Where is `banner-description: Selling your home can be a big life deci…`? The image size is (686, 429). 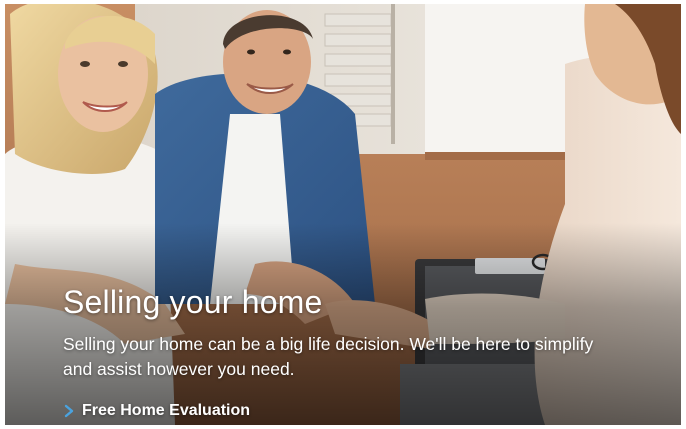 banner-description: Selling your home can be a big life deci… is located at coordinates (328, 356).